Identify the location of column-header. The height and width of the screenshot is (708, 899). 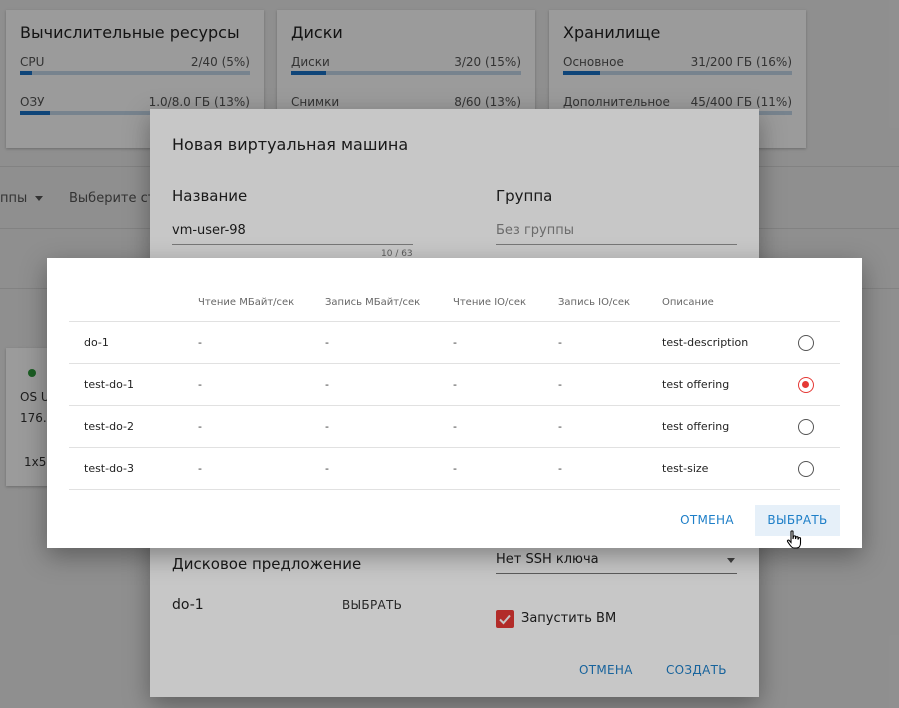
(133, 303).